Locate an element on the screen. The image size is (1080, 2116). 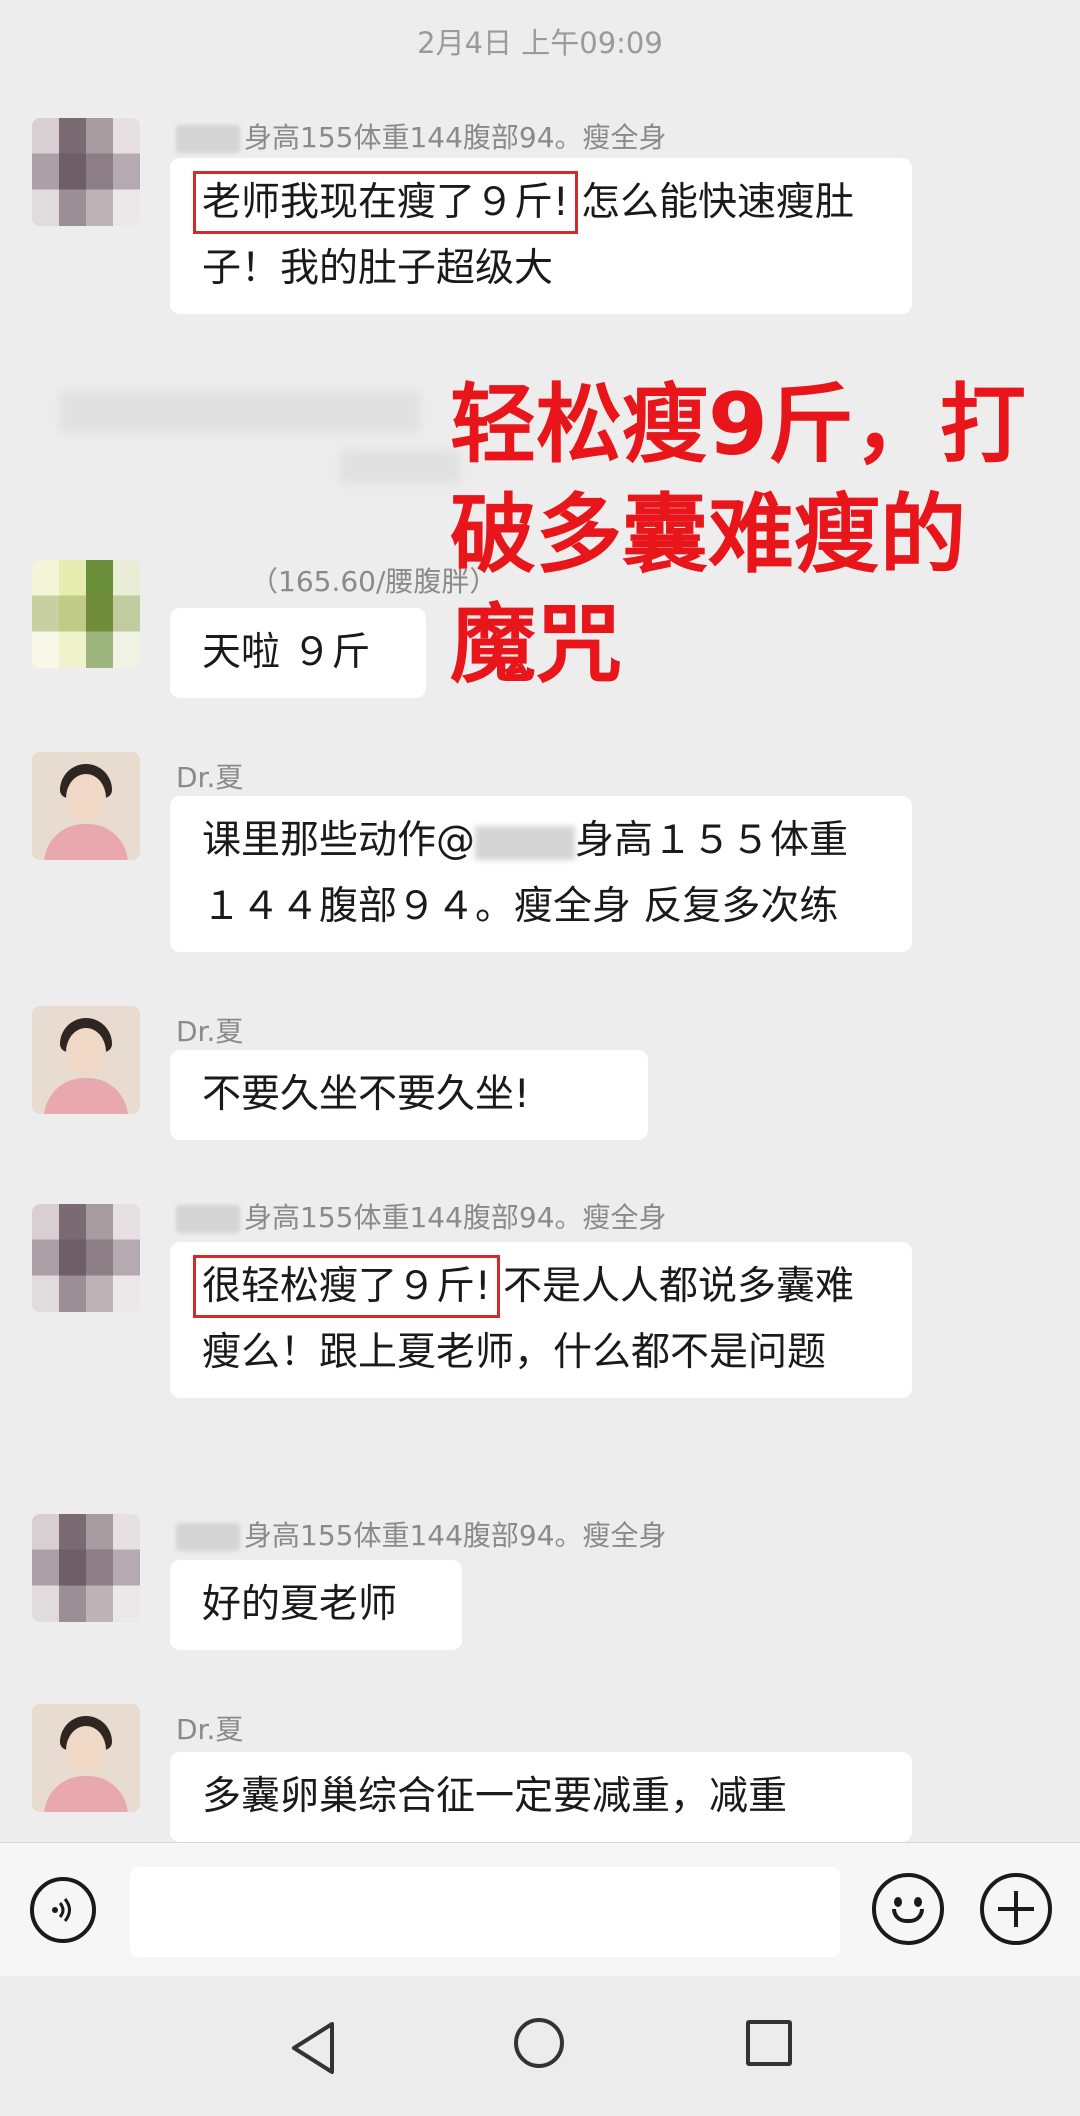
message-bubble: 多囊卵巢综合征一定要减重，减重 is located at coordinates (541, 1797).